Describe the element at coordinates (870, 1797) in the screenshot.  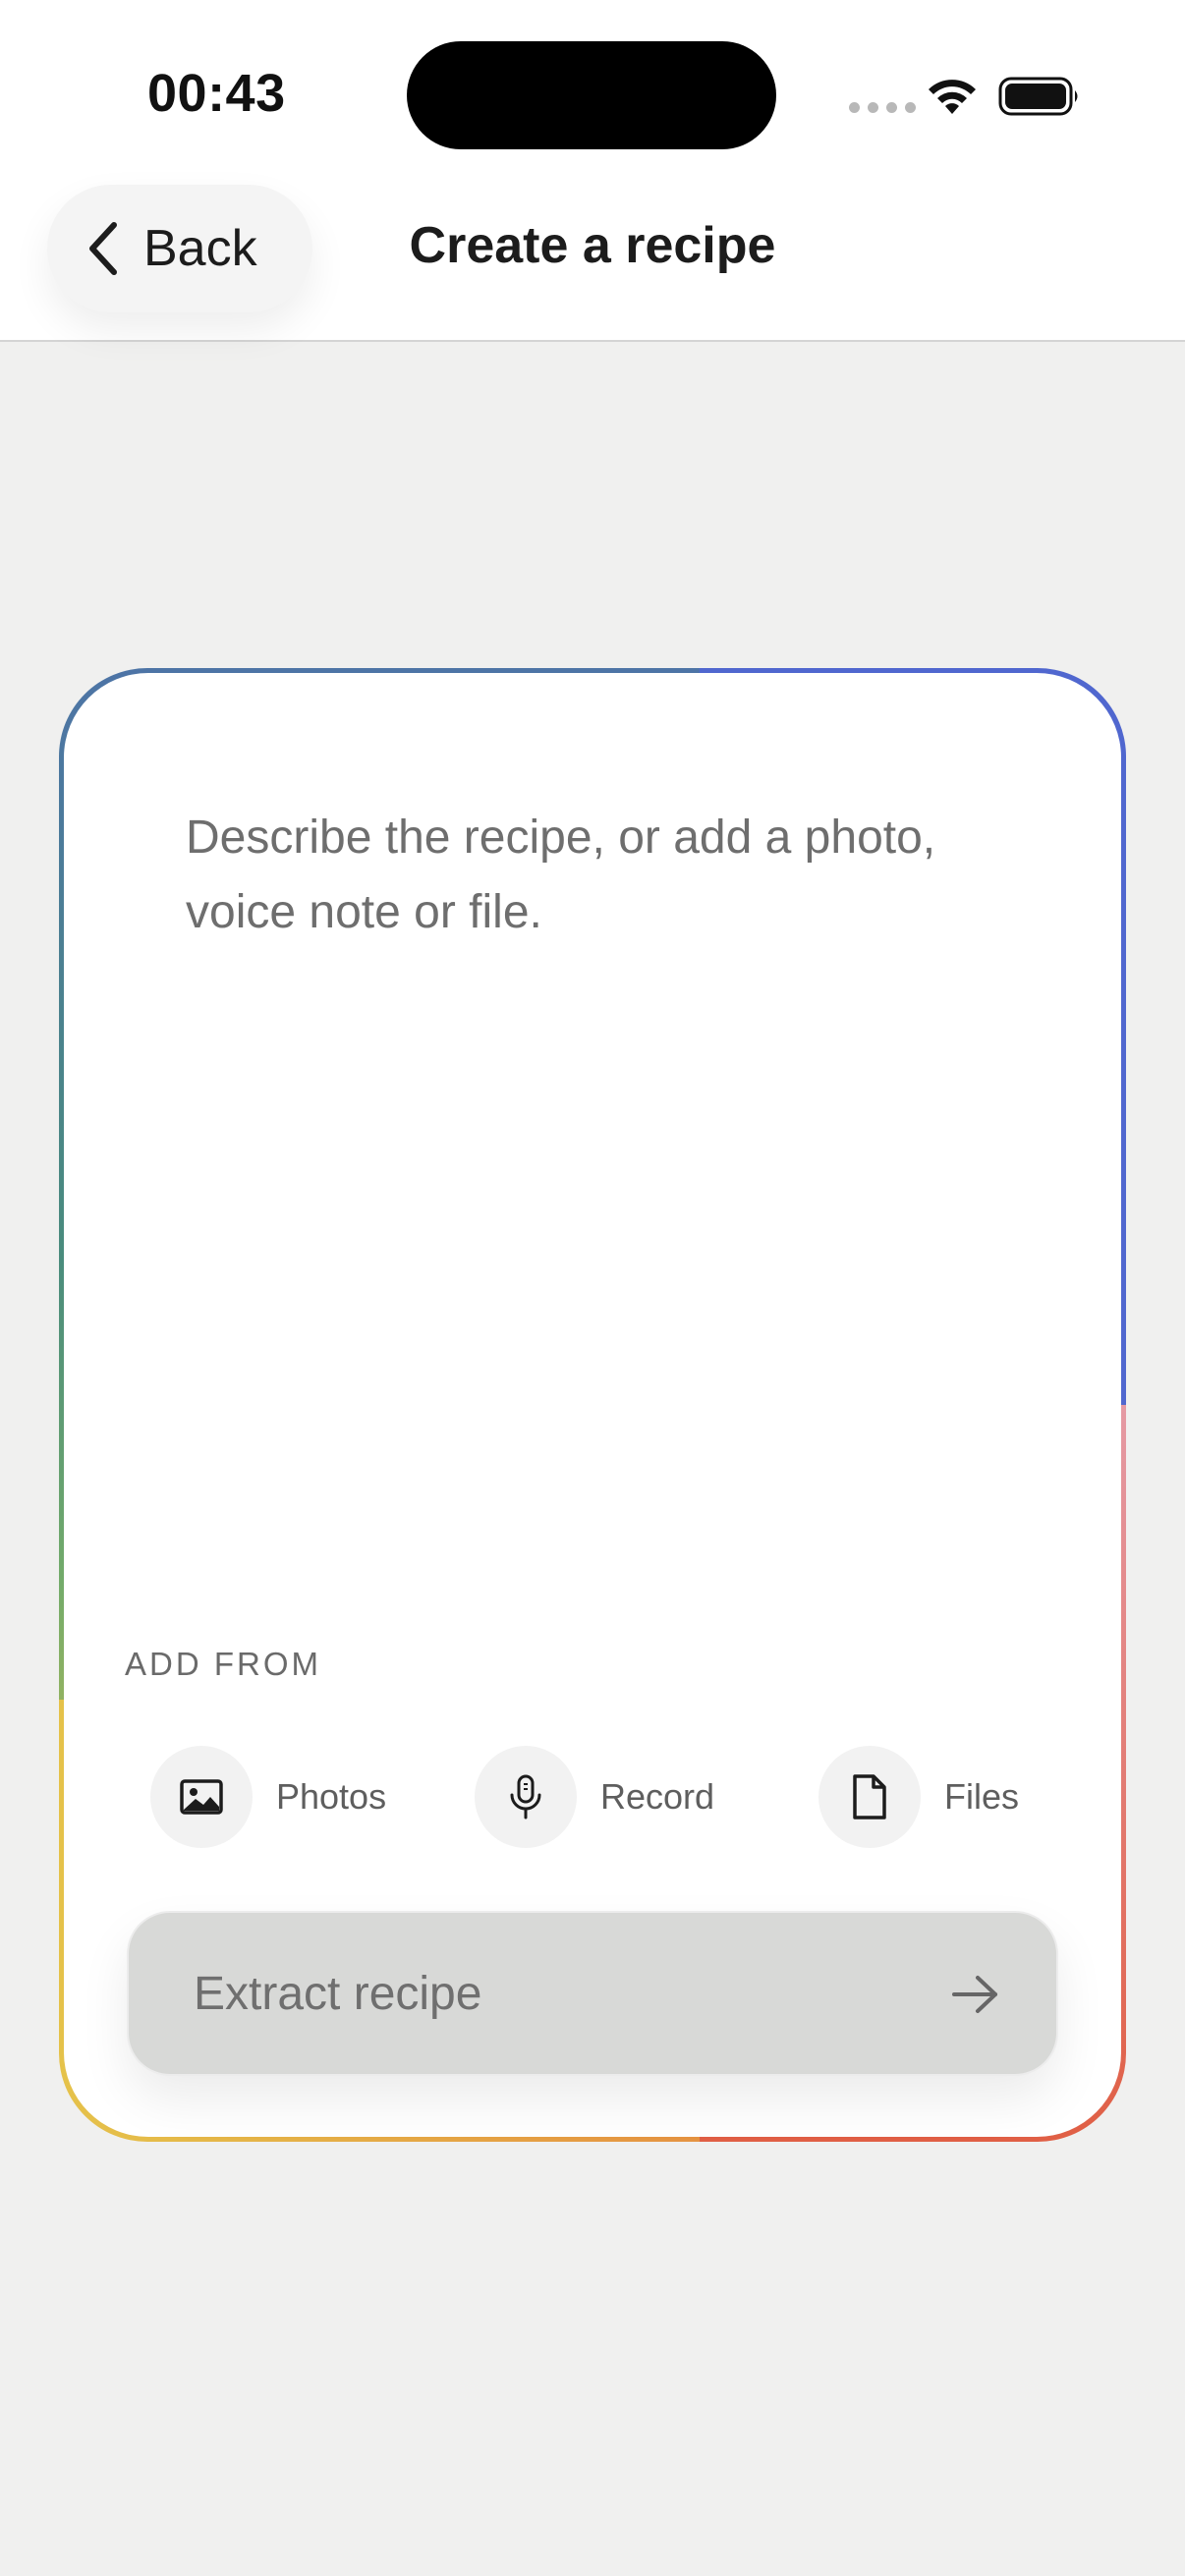
I see `file-icon` at that location.